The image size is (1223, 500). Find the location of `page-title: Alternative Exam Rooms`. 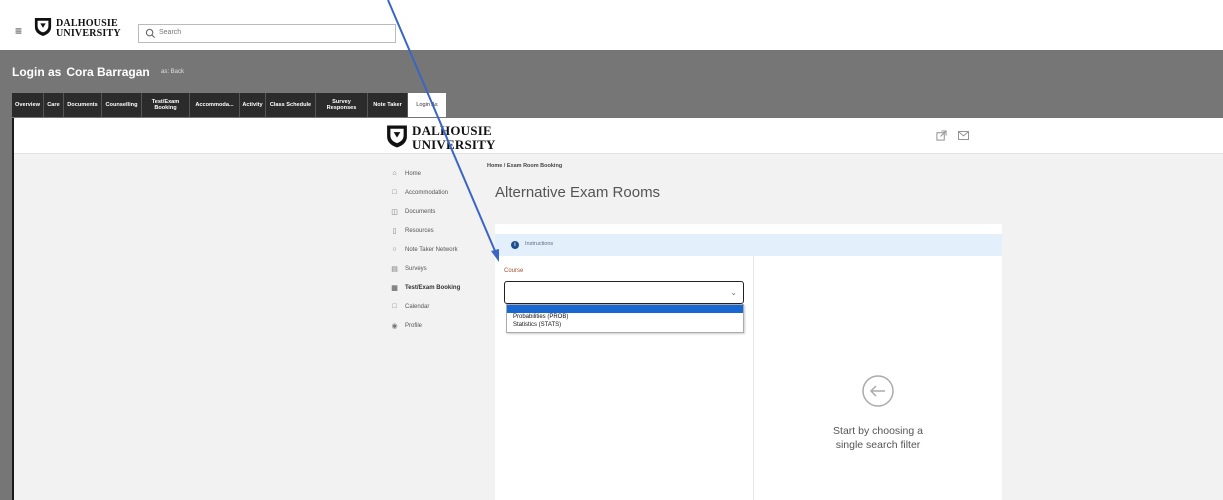

page-title: Alternative Exam Rooms is located at coordinates (578, 192).